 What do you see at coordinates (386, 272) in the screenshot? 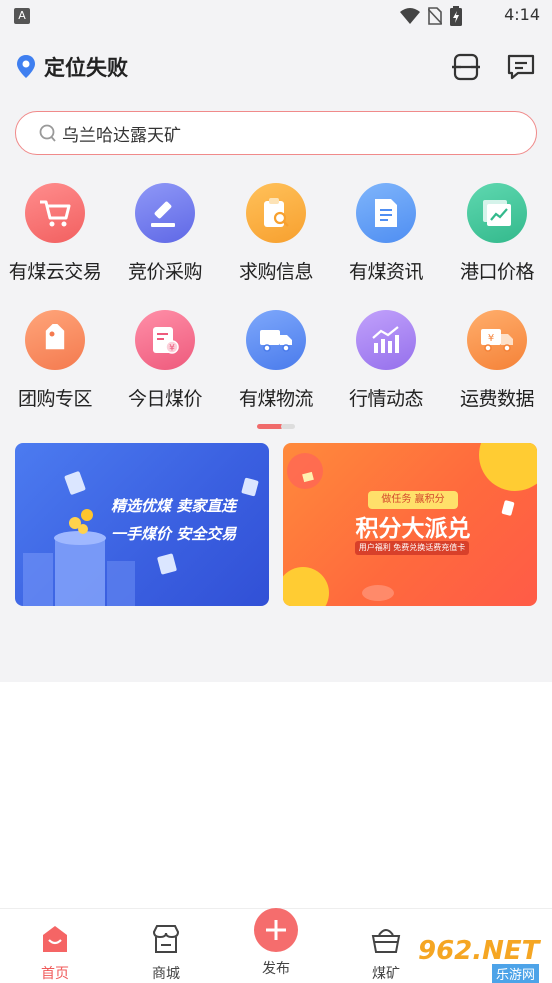
I see `grid-label: 有煤资讯` at bounding box center [386, 272].